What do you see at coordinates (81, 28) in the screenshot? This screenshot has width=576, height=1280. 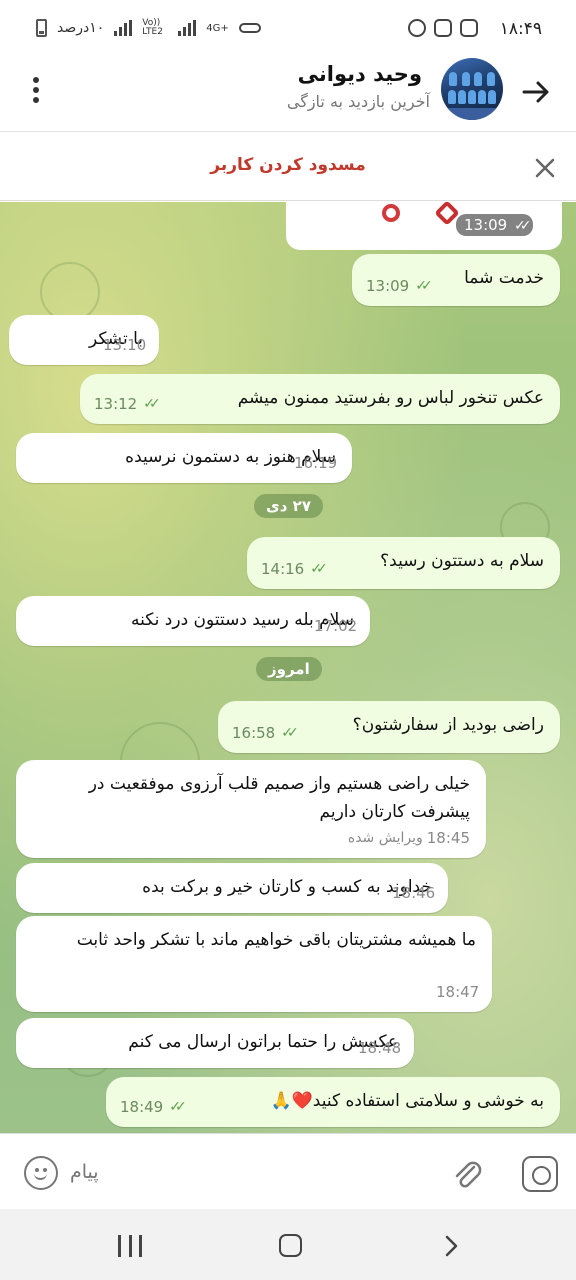 I see `battery-label: ۱۰درصد` at bounding box center [81, 28].